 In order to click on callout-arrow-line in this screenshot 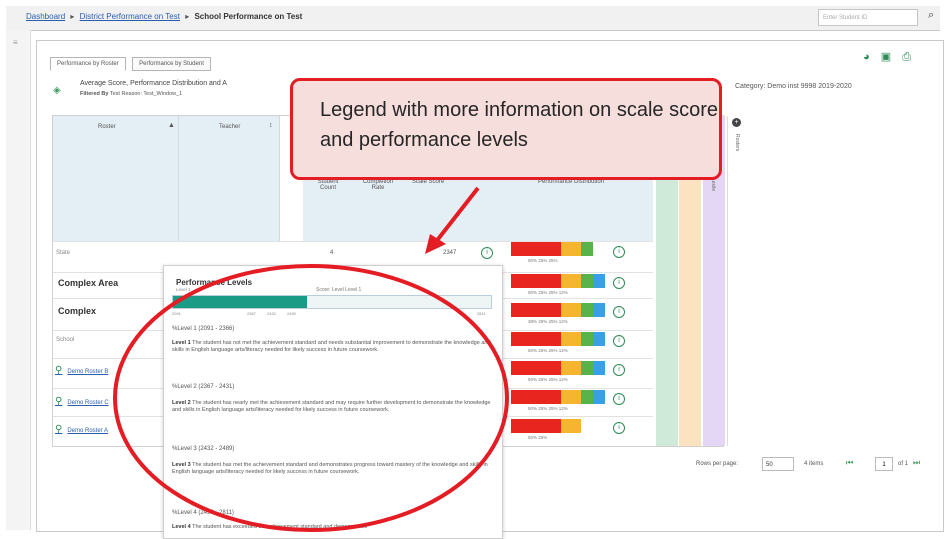, I will do `click(456, 215)`.